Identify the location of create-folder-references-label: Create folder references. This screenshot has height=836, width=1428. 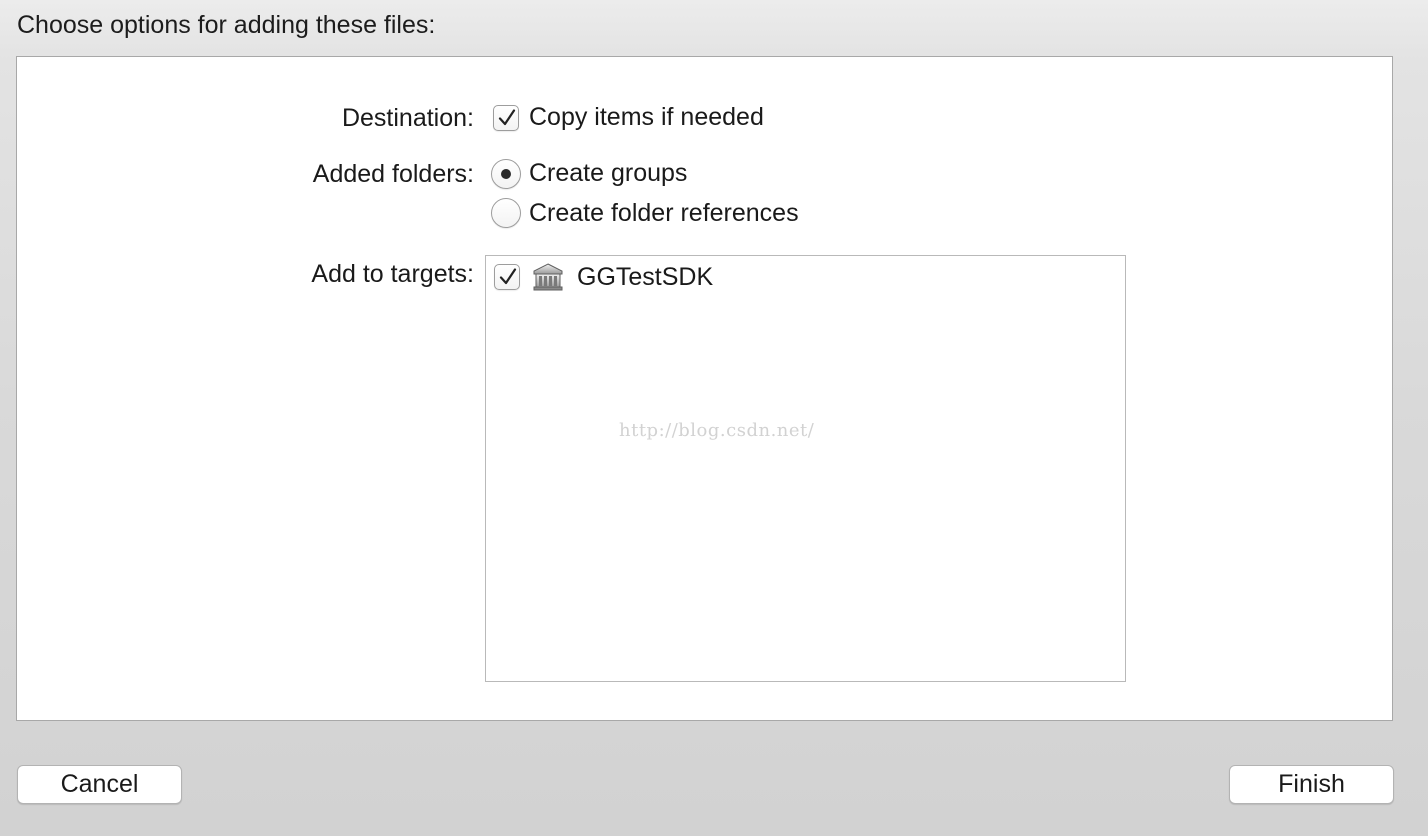
(664, 213).